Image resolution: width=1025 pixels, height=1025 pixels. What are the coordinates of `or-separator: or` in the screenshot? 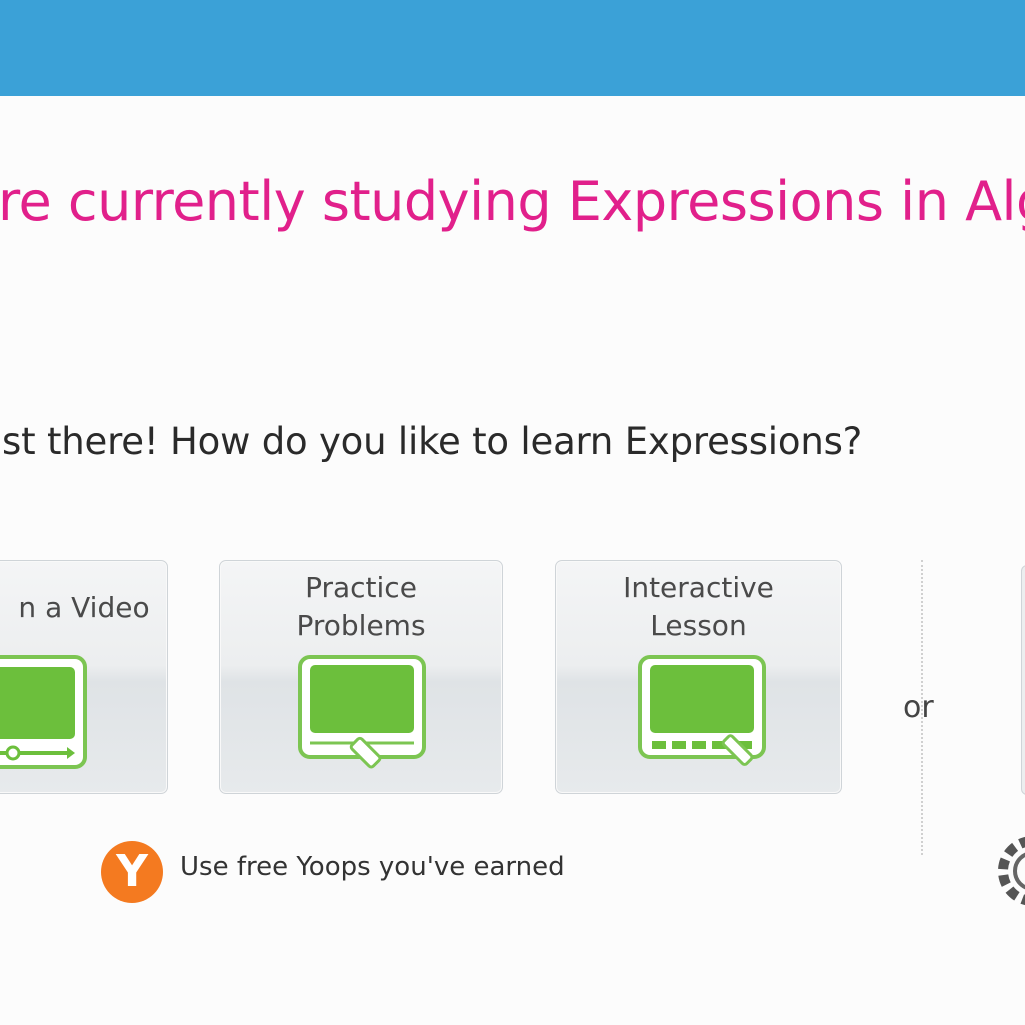 It's located at (918, 707).